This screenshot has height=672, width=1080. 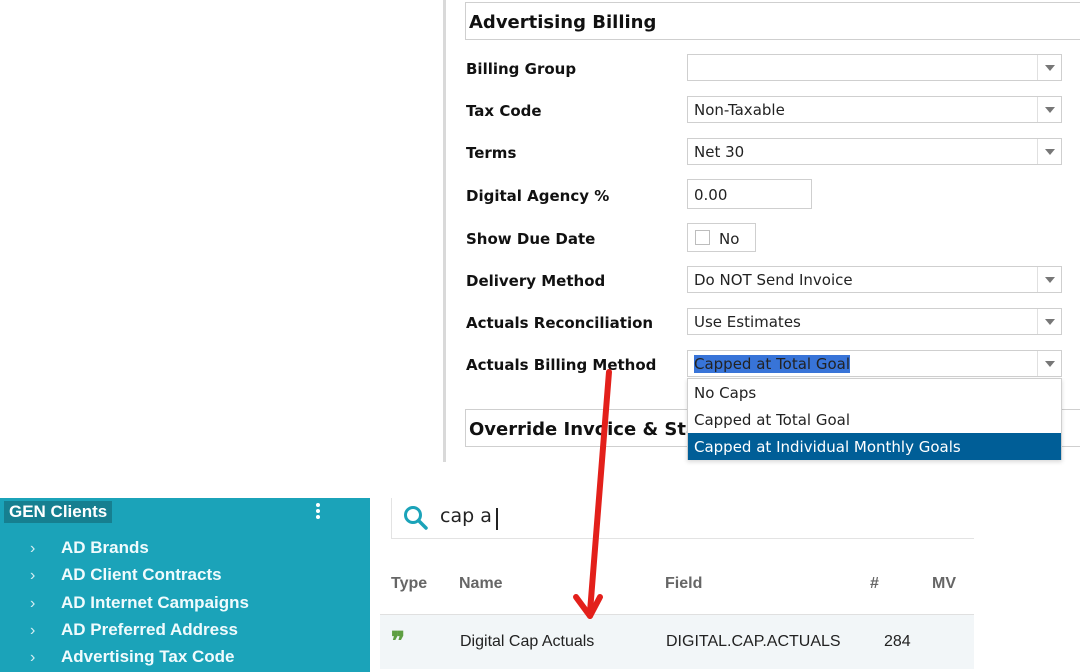 I want to click on digital-agency-label: Digital Agency %, so click(x=538, y=196).